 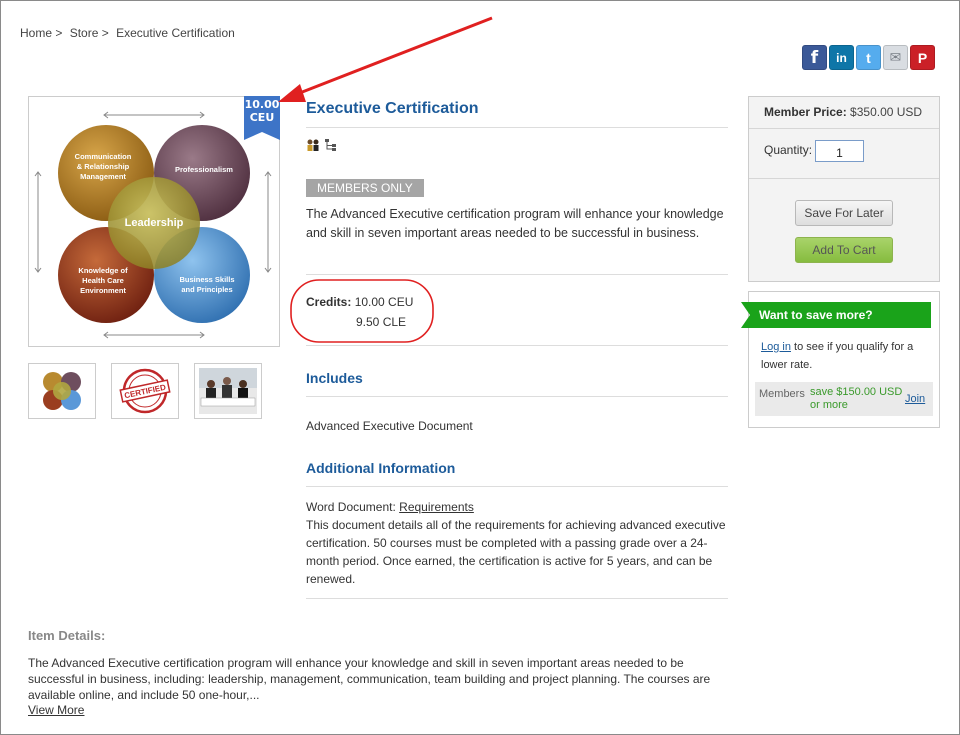 I want to click on view-more-link: View More, so click(x=56, y=710).